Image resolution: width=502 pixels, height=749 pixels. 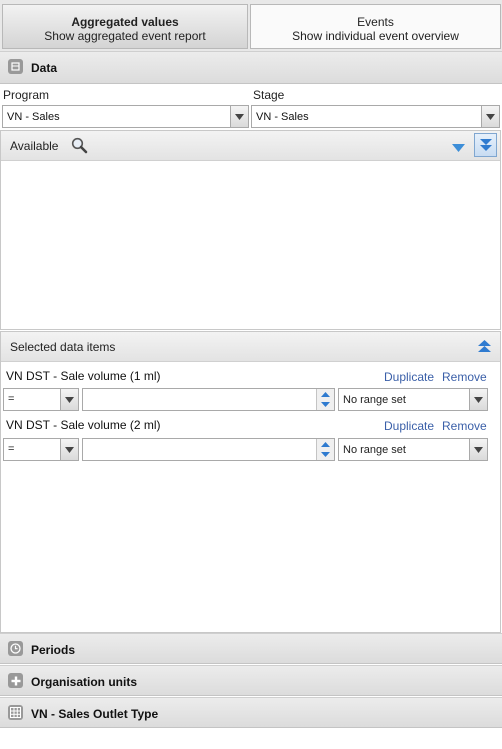 I want to click on org-units-section-header: Organisation units, so click(x=251, y=680).